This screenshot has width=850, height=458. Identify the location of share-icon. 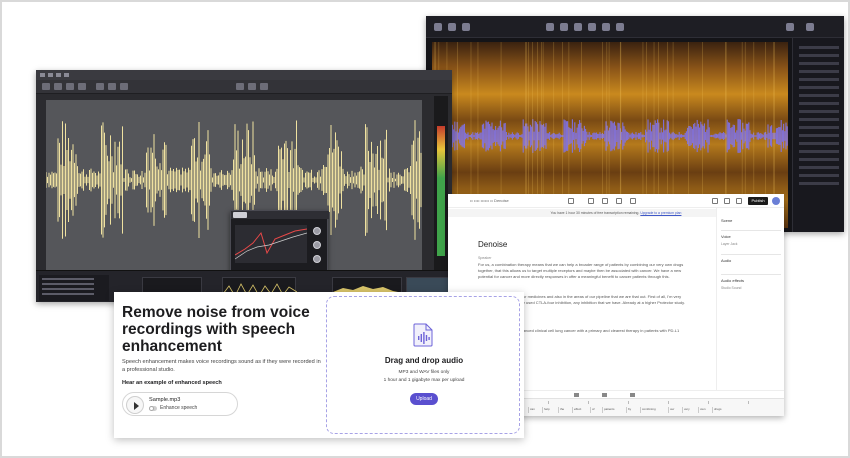
(739, 201).